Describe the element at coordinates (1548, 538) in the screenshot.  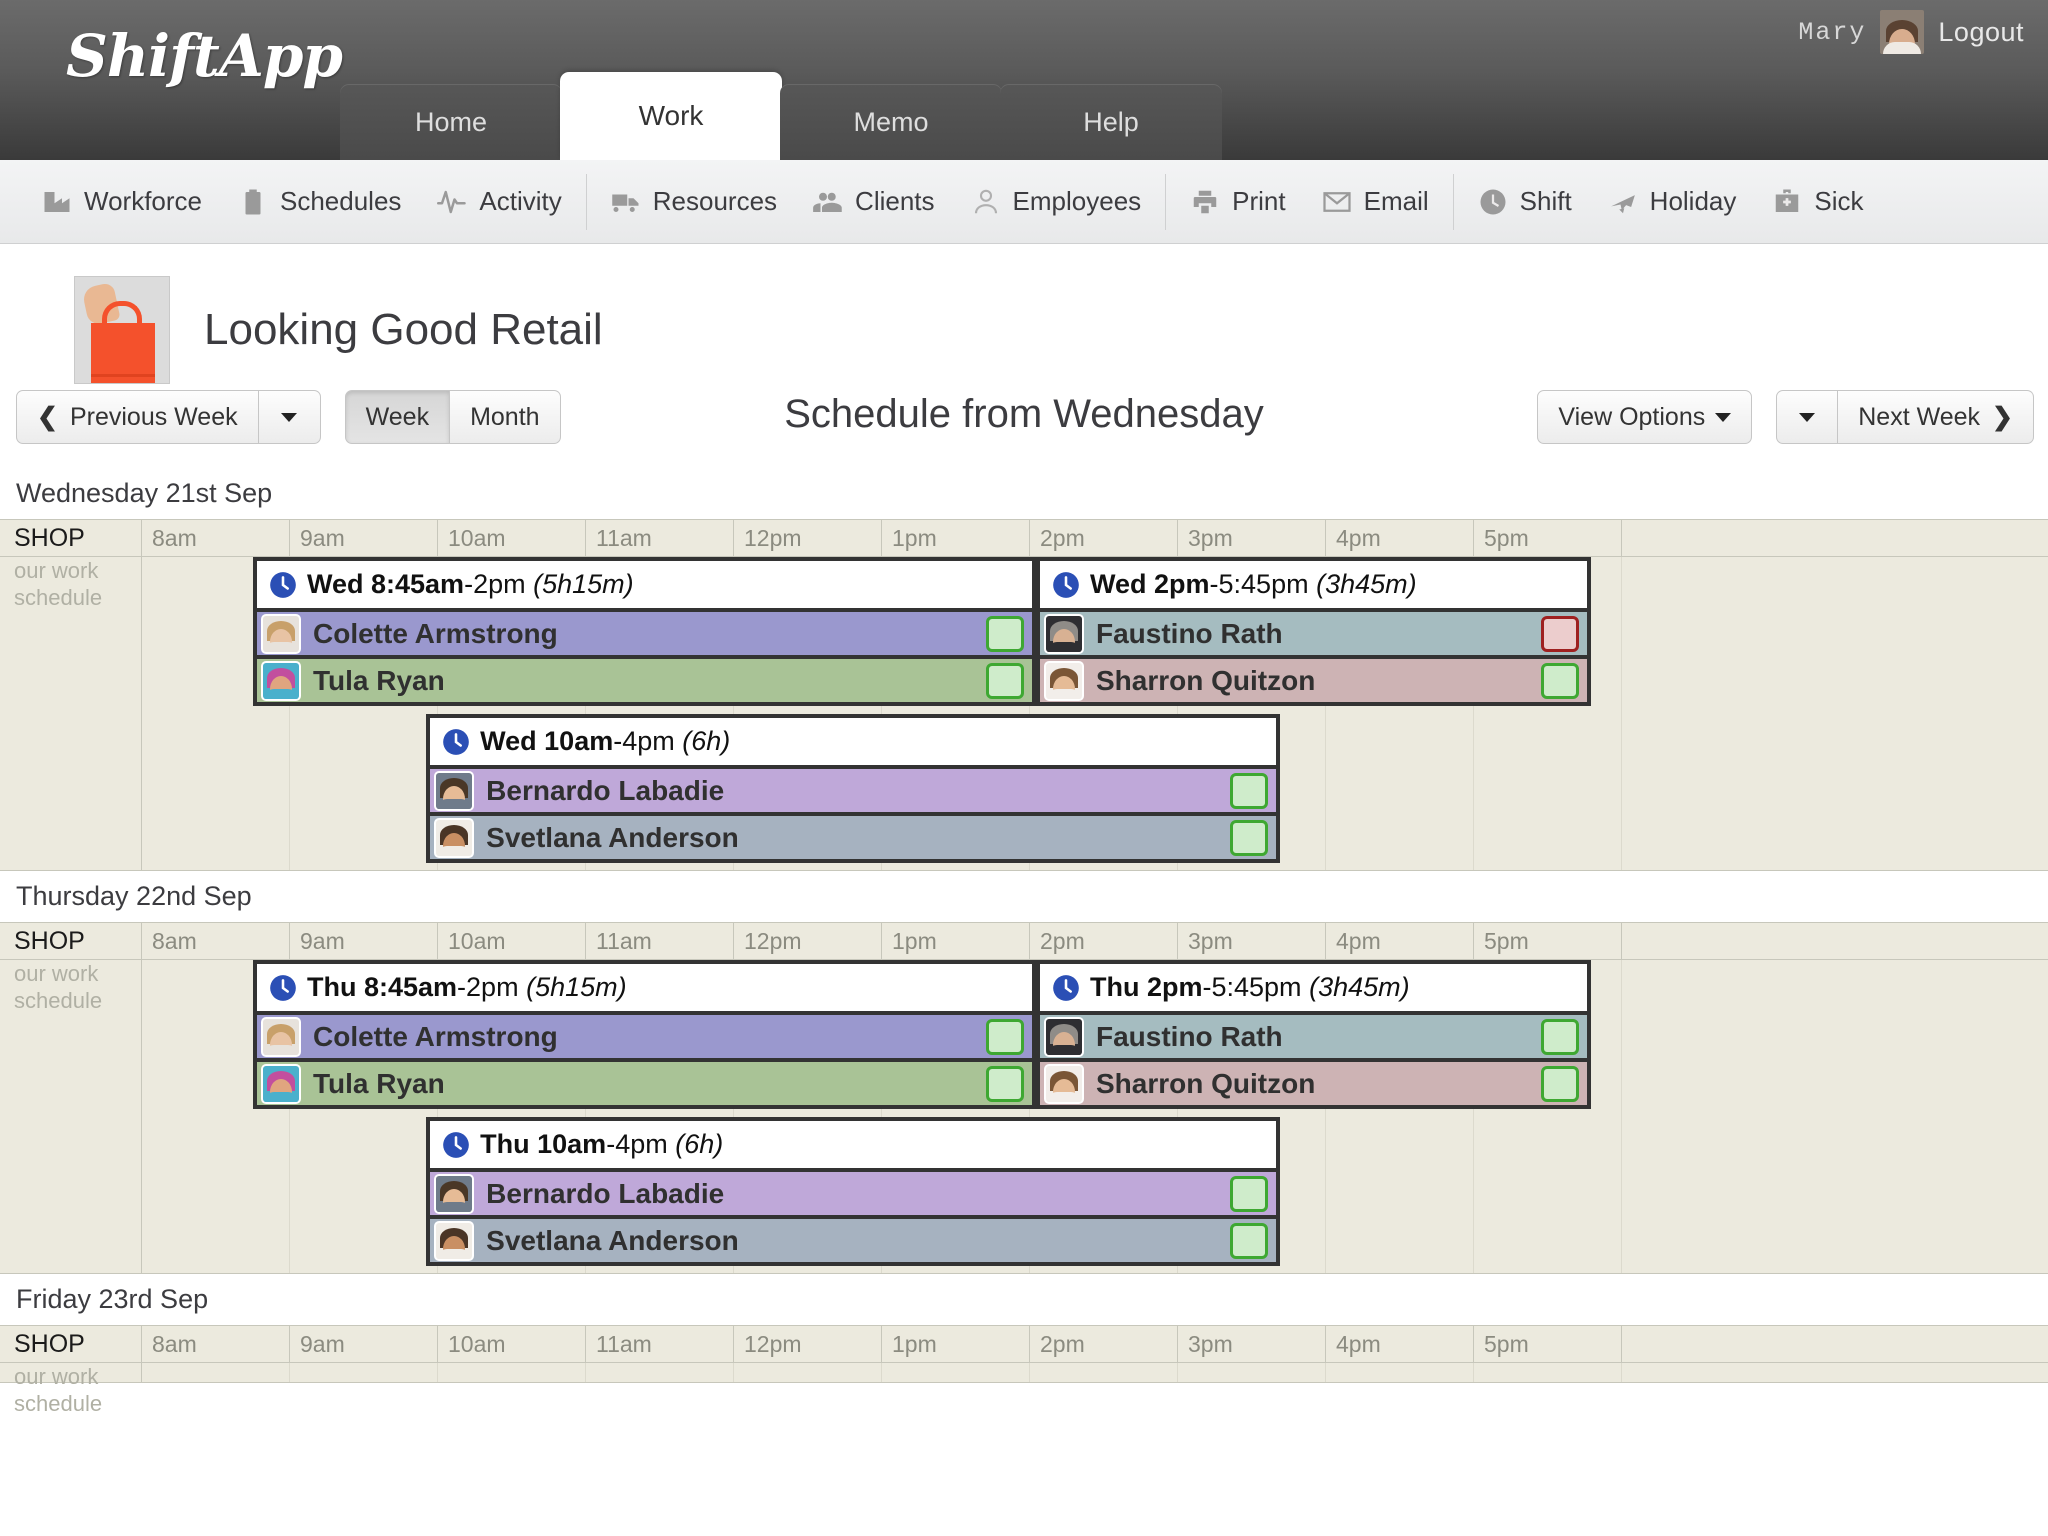
I see `hour-tick: 5pm` at that location.